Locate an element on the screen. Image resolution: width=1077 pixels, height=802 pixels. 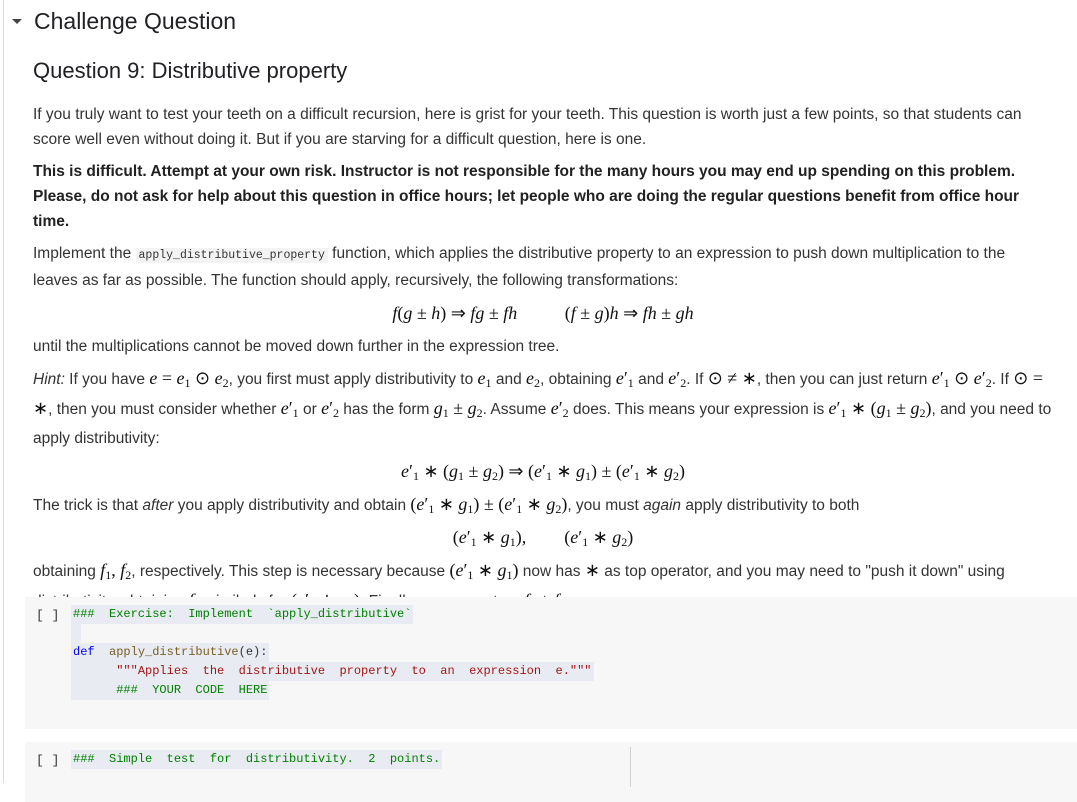
hint-label: Hint: is located at coordinates (49, 379).